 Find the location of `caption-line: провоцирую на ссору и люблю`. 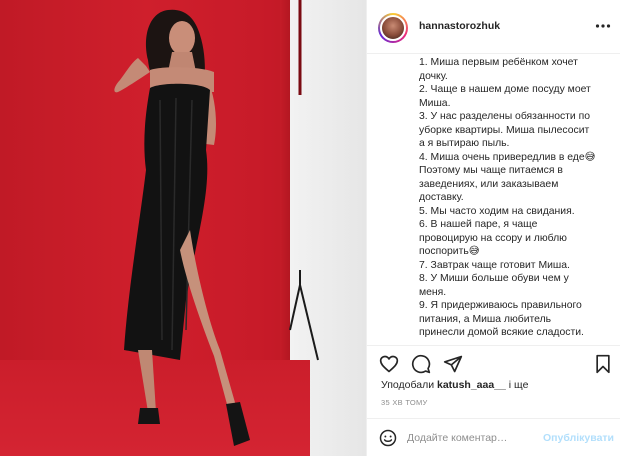

caption-line: провоцирую на ссору и люблю is located at coordinates (493, 238).